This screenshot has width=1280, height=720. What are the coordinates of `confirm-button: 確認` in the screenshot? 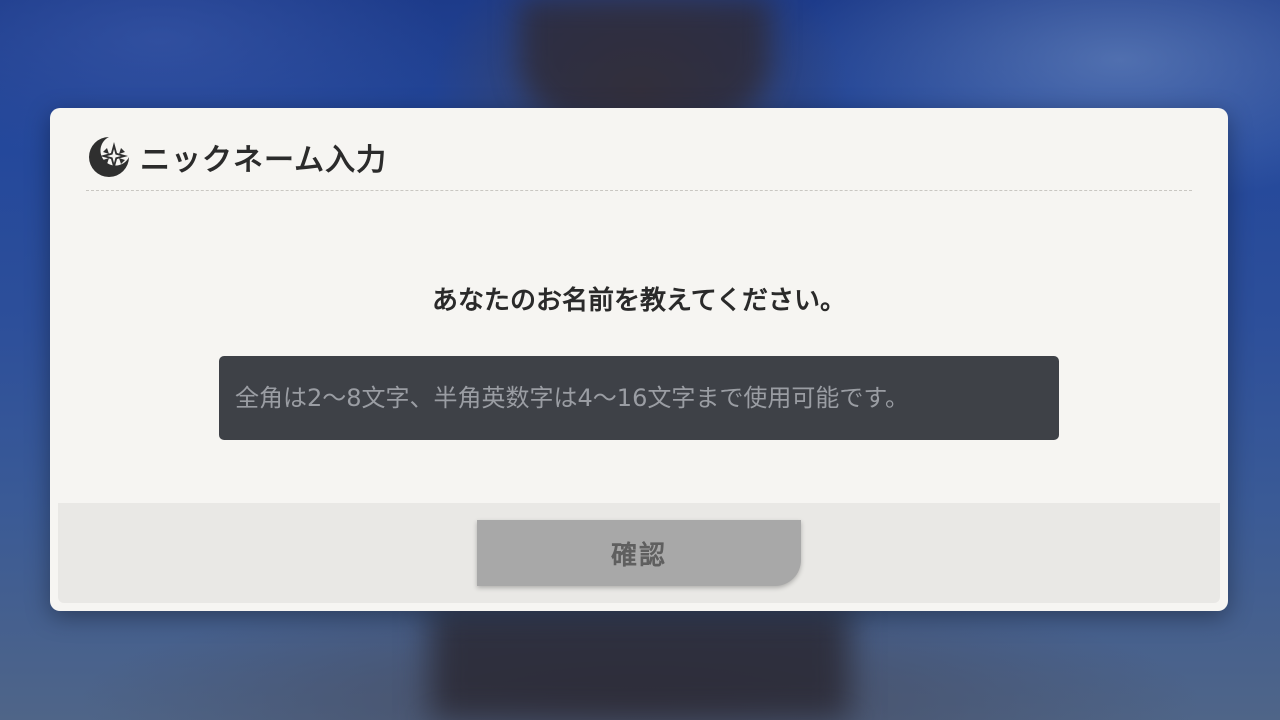 It's located at (639, 553).